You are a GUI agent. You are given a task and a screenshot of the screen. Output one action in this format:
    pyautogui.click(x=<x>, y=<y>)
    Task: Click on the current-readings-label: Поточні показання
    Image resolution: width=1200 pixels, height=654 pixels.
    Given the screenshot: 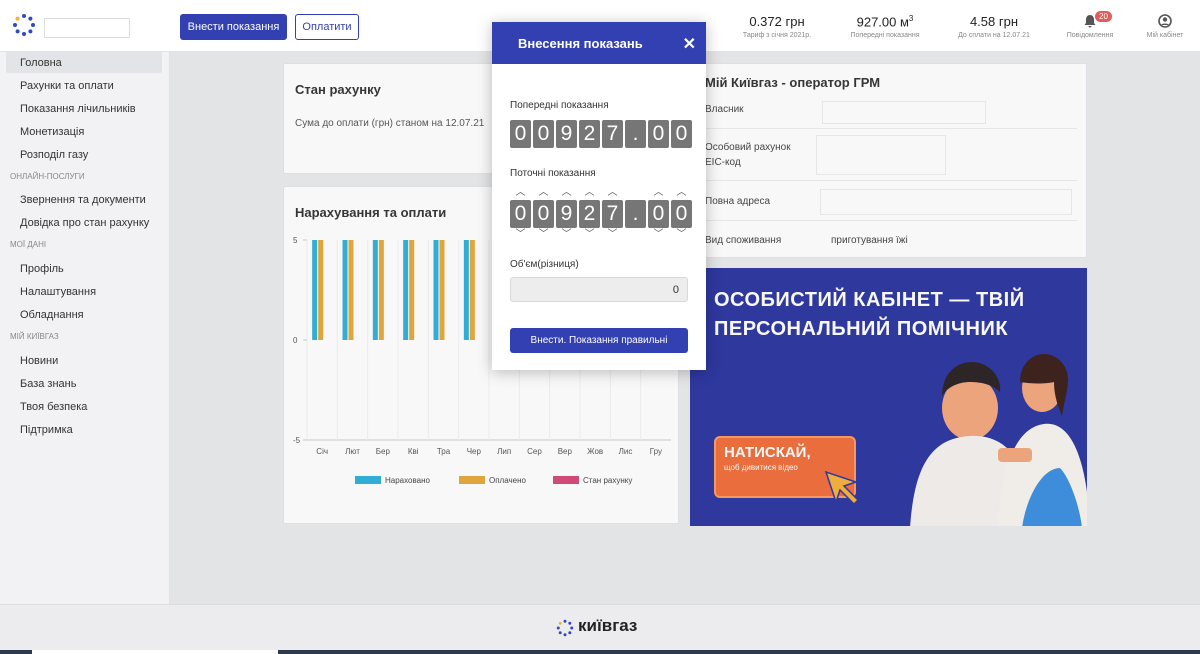 What is the action you would take?
    pyautogui.click(x=553, y=173)
    